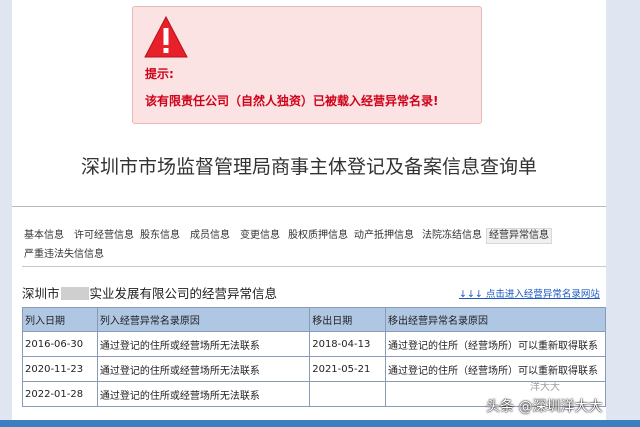 The image size is (640, 427). What do you see at coordinates (348, 319) in the screenshot?
I see `col-header-removed-date: 移出日期` at bounding box center [348, 319].